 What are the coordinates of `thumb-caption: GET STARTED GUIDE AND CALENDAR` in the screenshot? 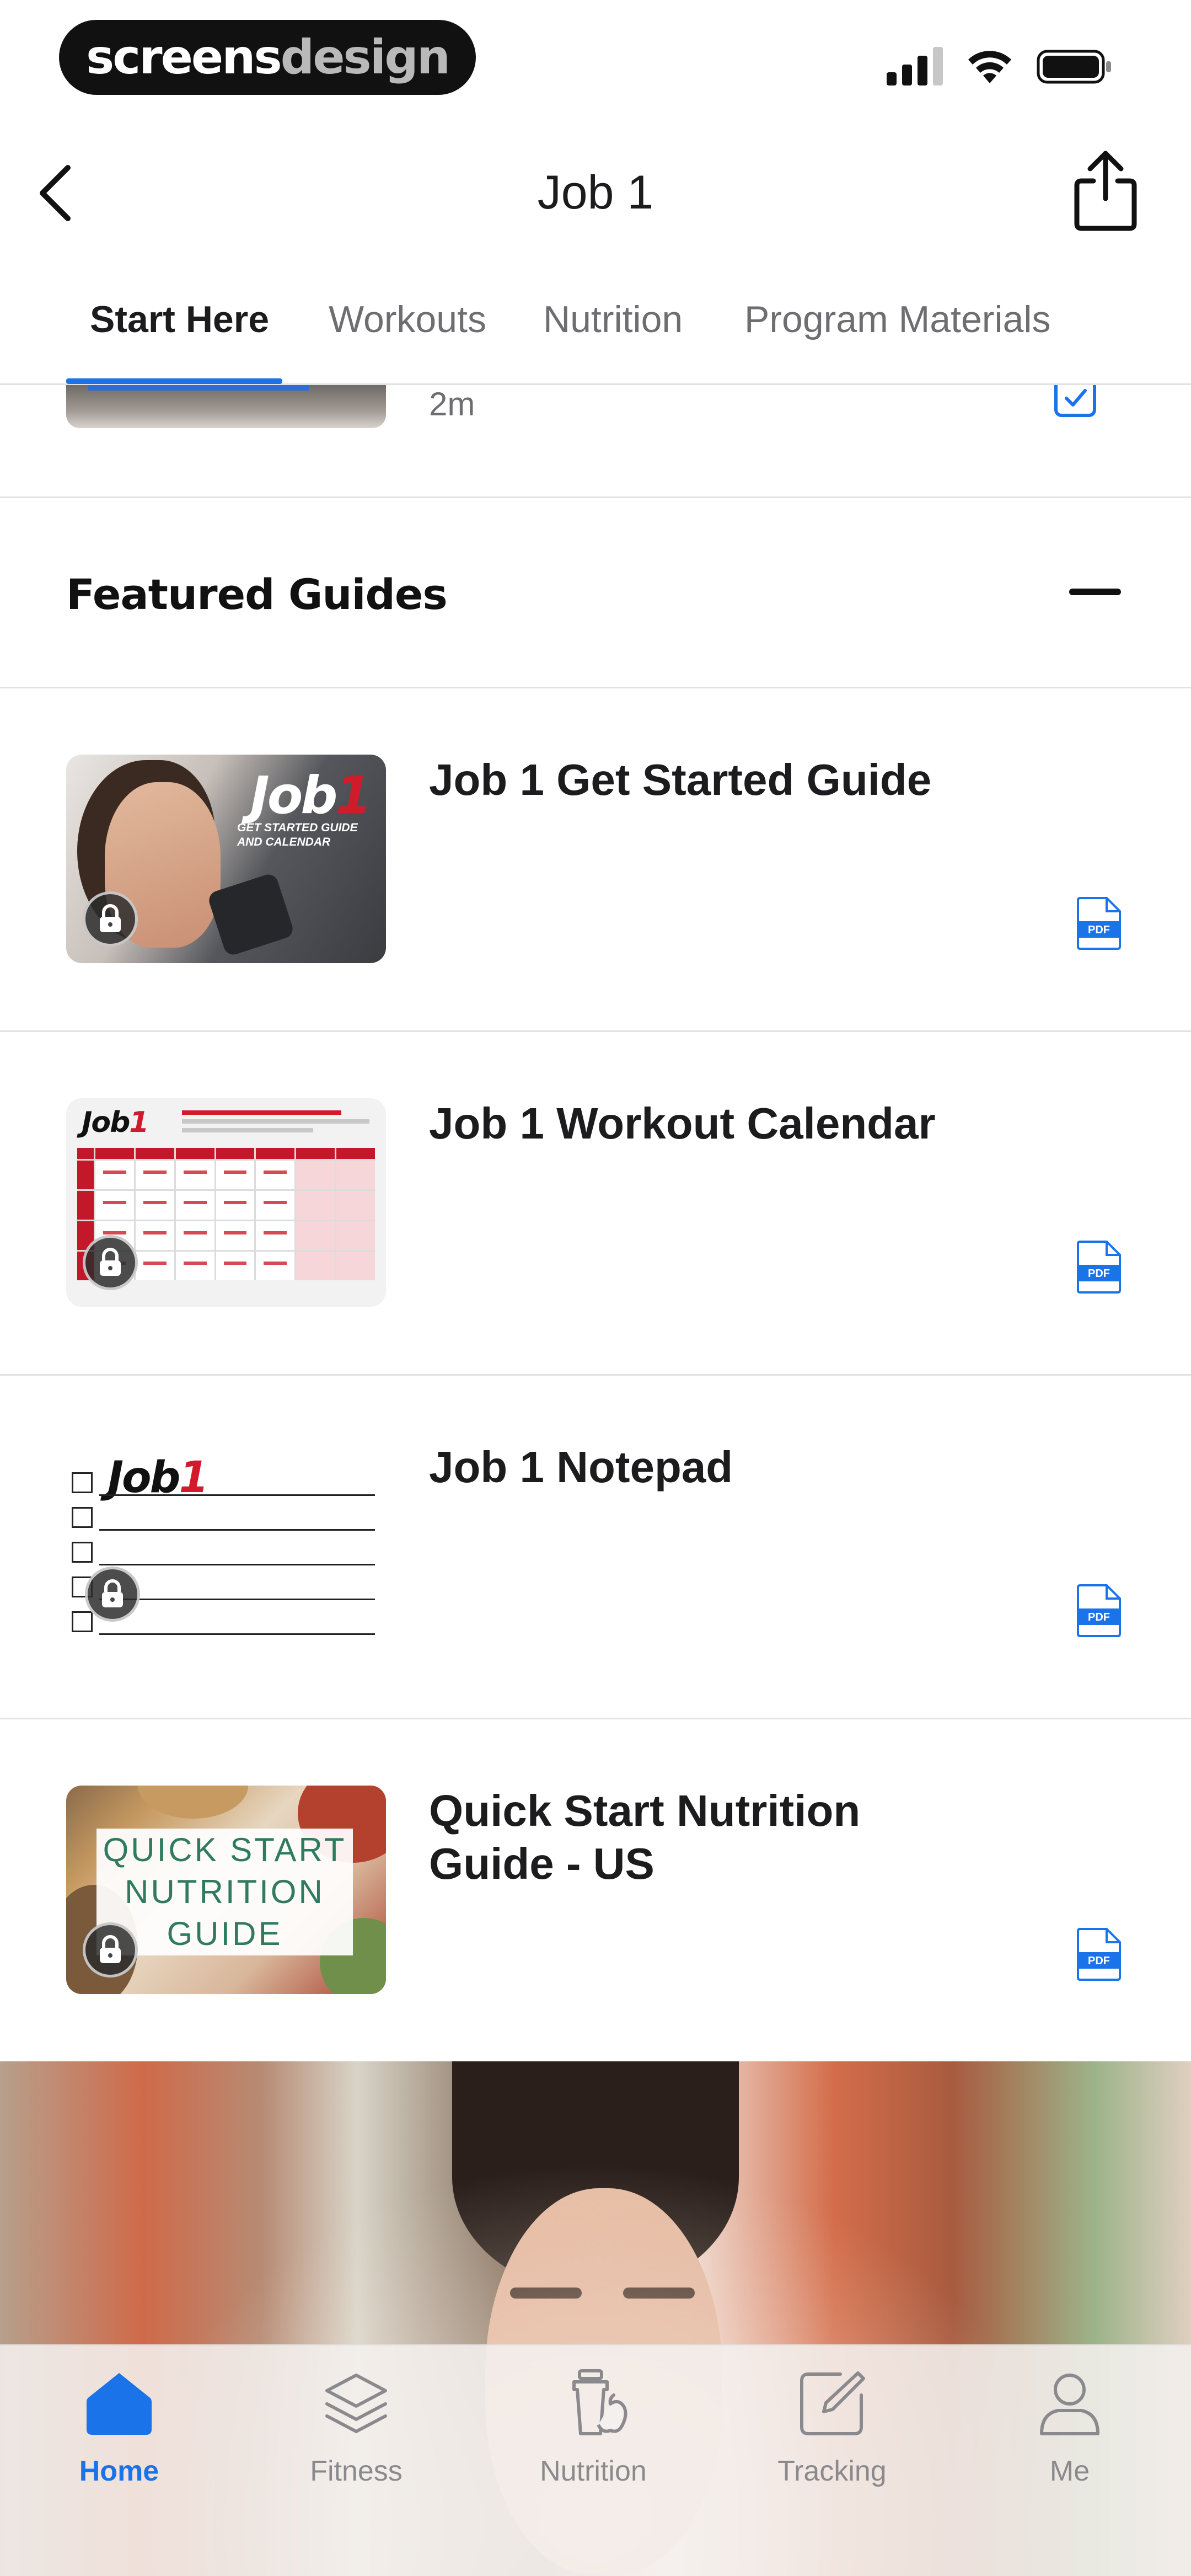 It's located at (298, 834).